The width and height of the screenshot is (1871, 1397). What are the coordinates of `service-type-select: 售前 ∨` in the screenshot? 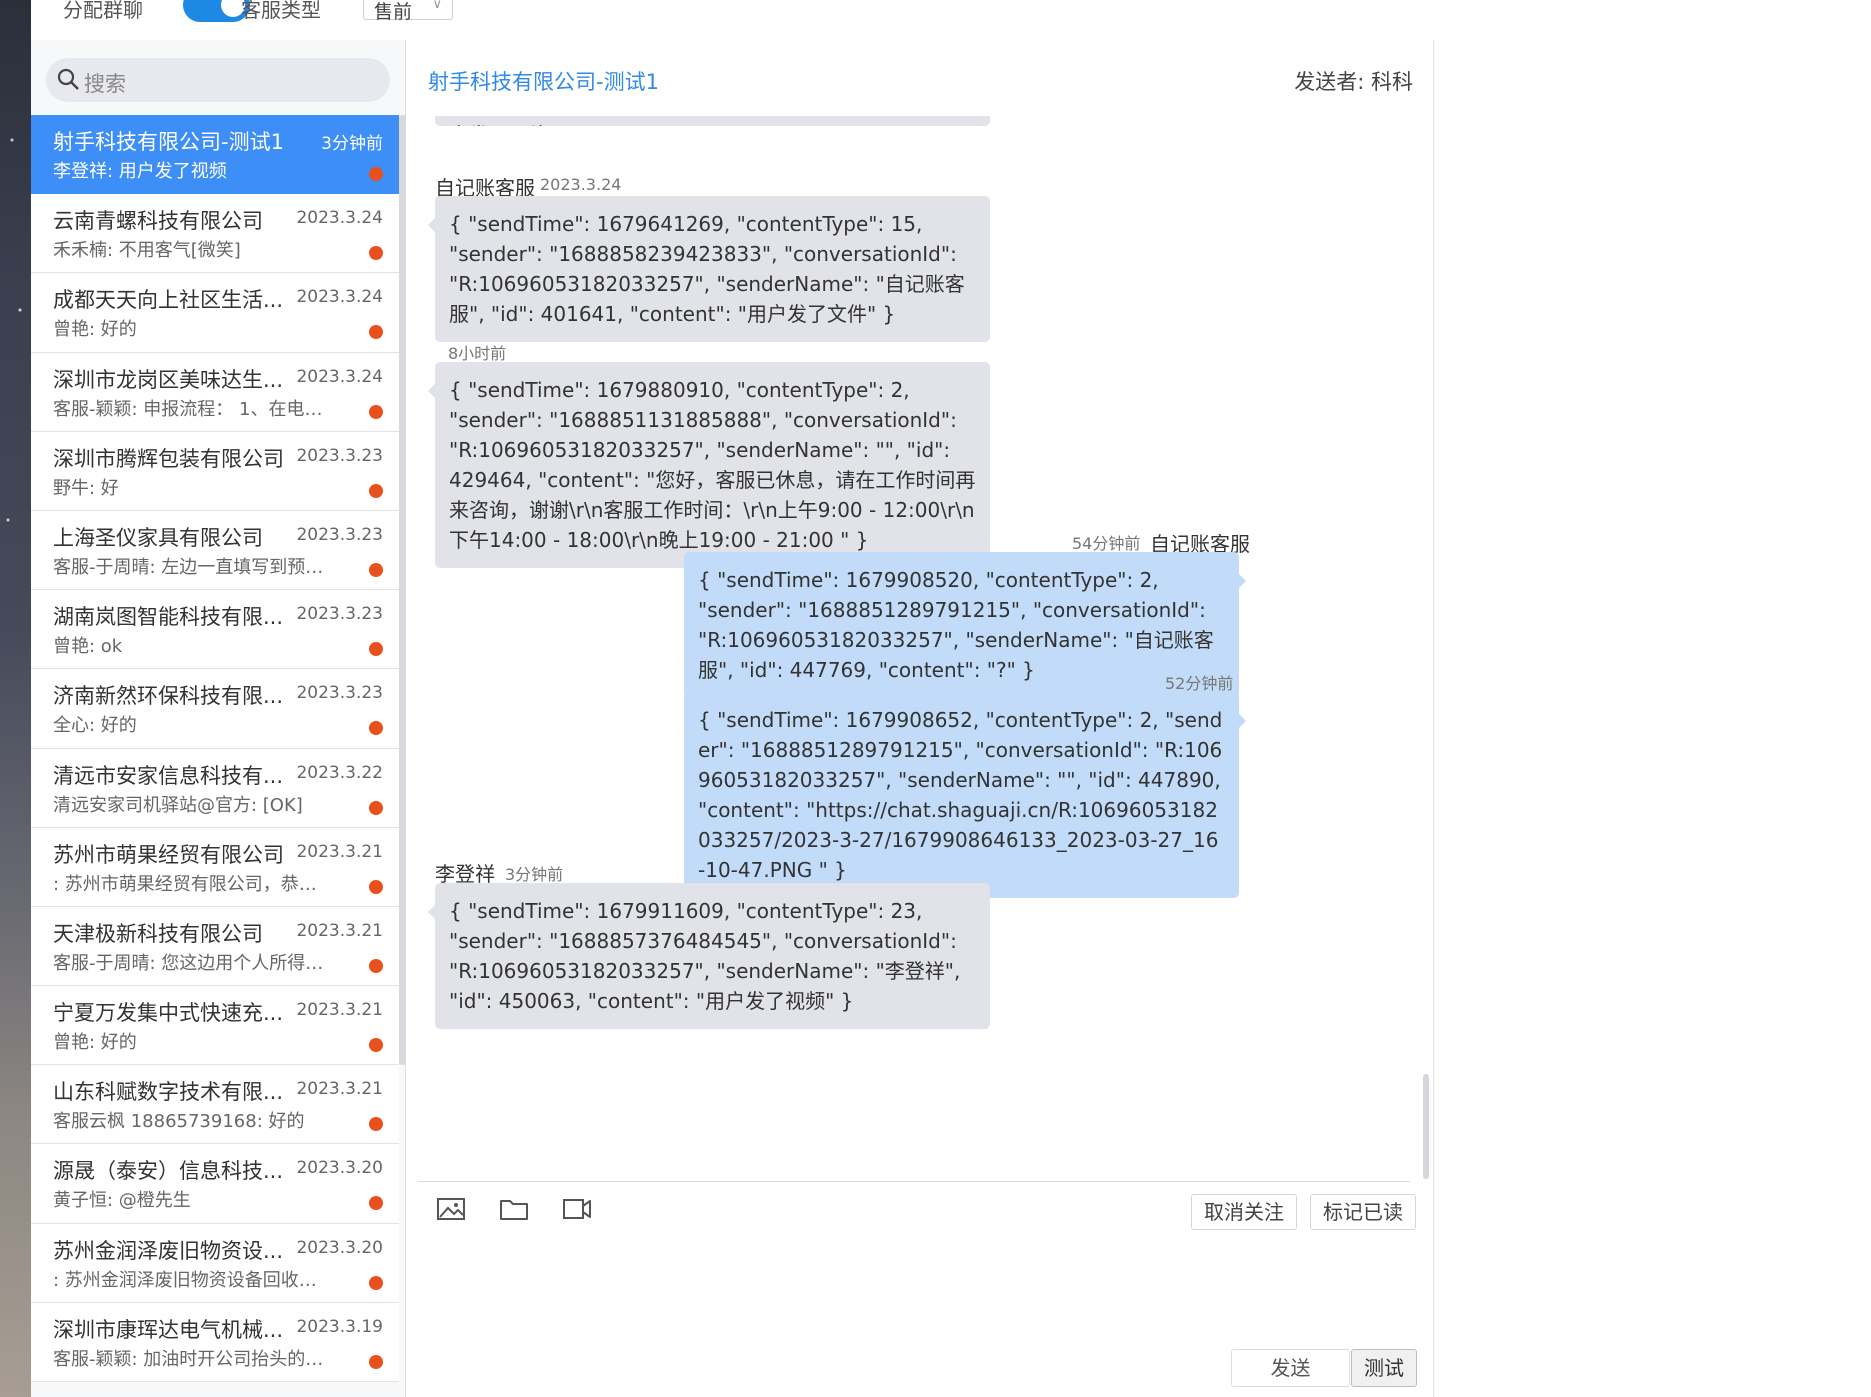 It's located at (408, 11).